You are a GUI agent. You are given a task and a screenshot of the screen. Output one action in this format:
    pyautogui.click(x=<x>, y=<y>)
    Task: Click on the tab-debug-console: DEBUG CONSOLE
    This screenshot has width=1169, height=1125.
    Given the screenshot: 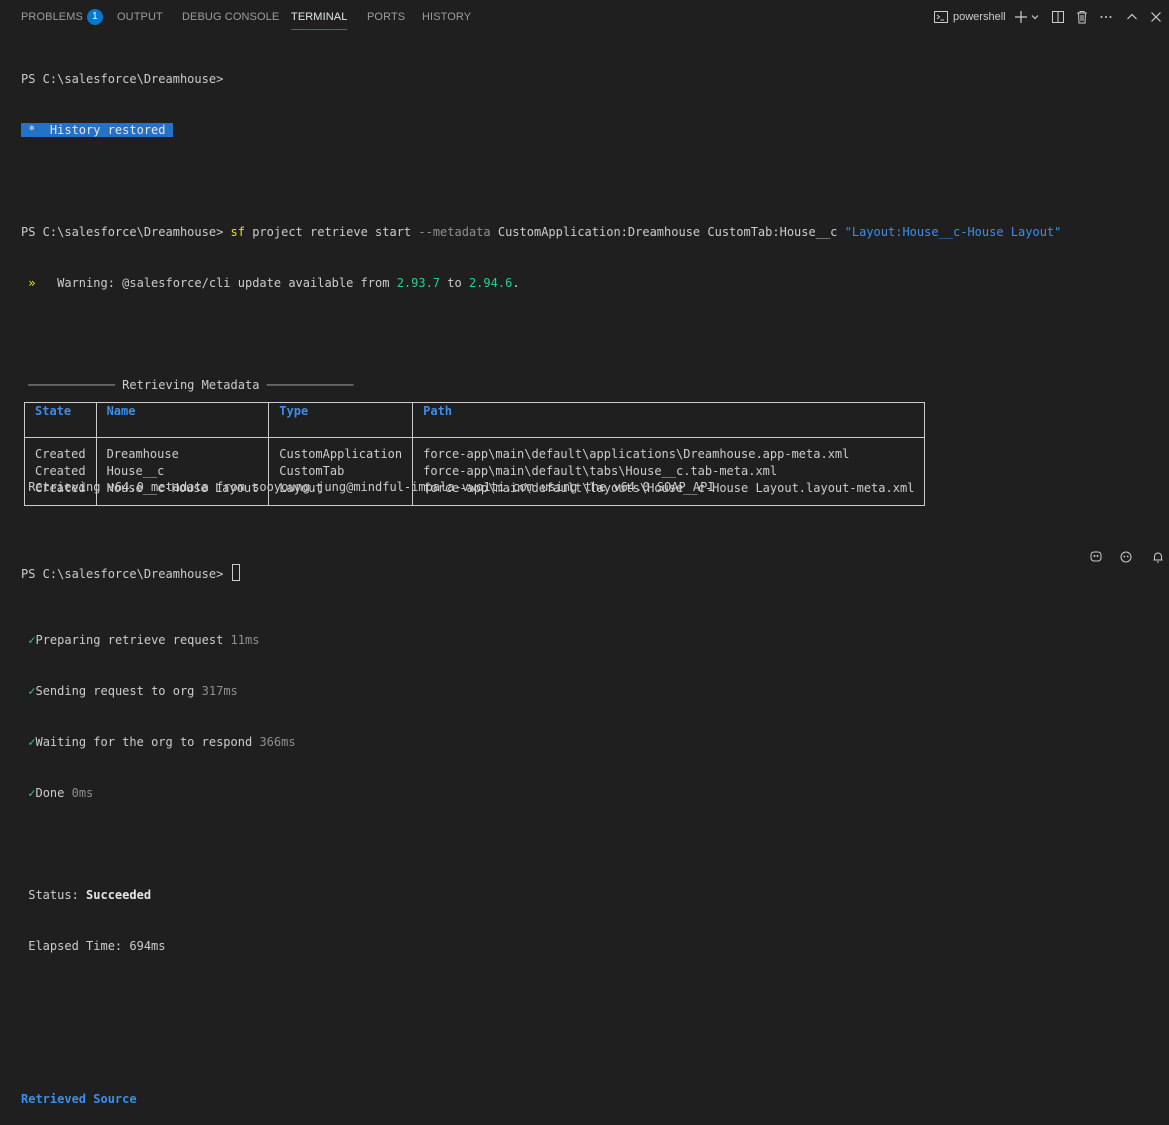 What is the action you would take?
    pyautogui.click(x=230, y=17)
    